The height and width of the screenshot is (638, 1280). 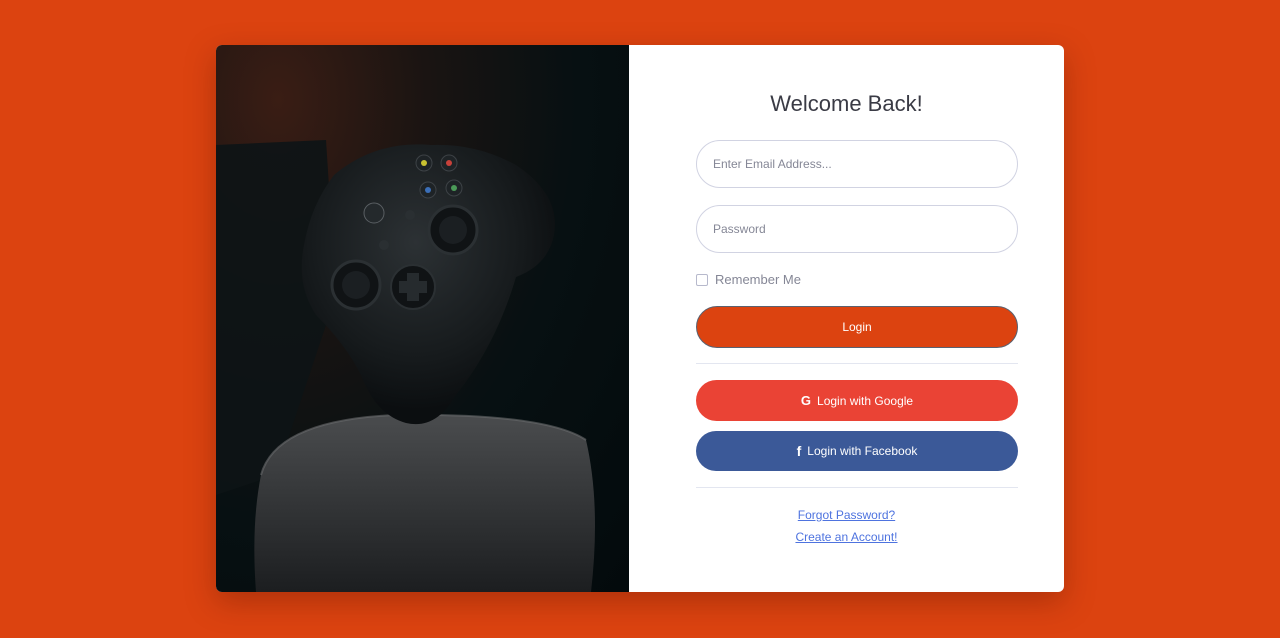 I want to click on password-input, so click(x=857, y=229).